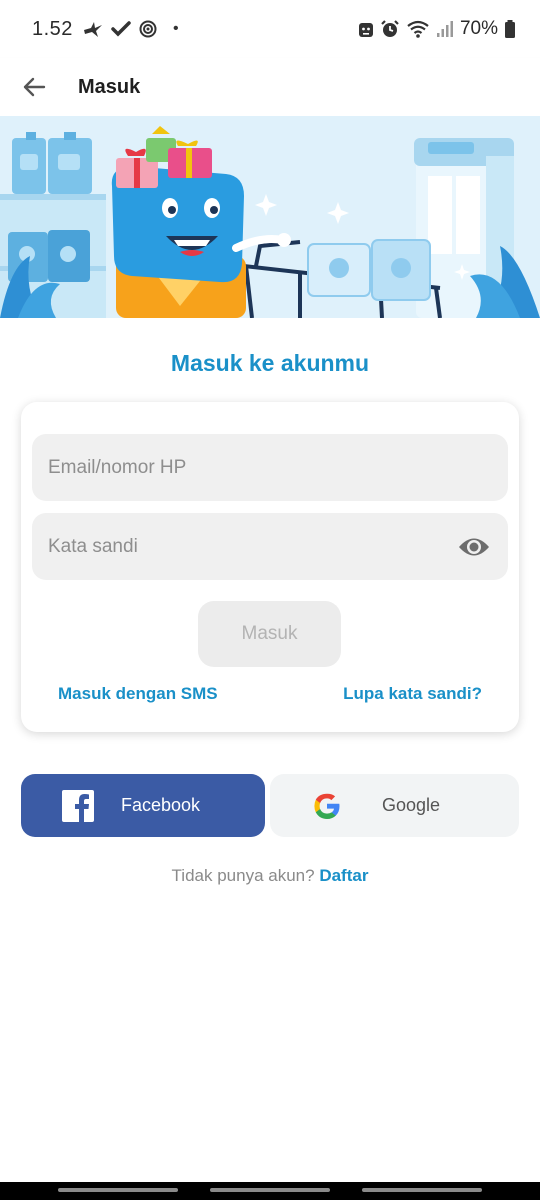 This screenshot has width=540, height=1200. Describe the element at coordinates (478, 28) in the screenshot. I see `battery-percentage: 70%` at that location.